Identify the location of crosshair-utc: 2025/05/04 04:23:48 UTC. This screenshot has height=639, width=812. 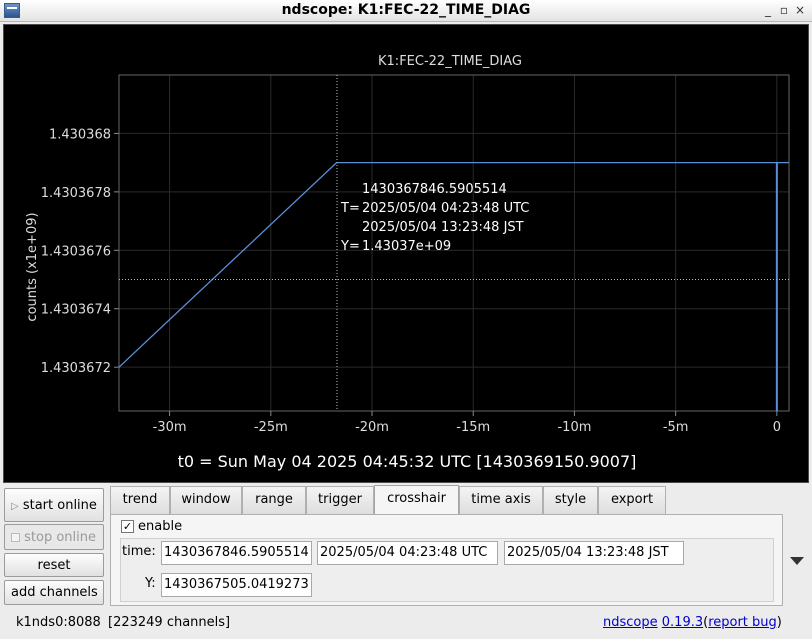
(445, 208).